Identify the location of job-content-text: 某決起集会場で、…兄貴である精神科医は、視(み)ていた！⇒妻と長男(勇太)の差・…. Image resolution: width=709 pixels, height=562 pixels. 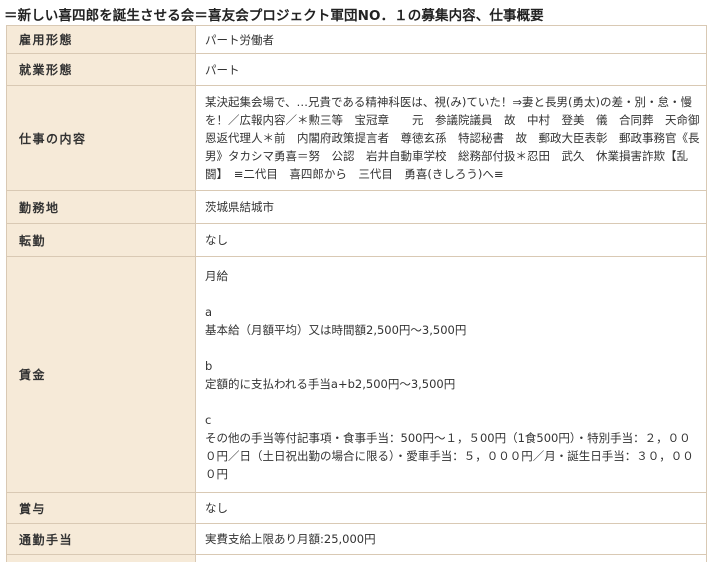
(452, 138).